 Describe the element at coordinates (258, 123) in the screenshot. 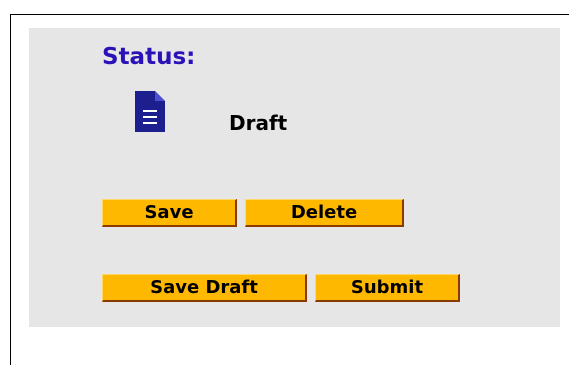

I see `status-value: Draft` at that location.